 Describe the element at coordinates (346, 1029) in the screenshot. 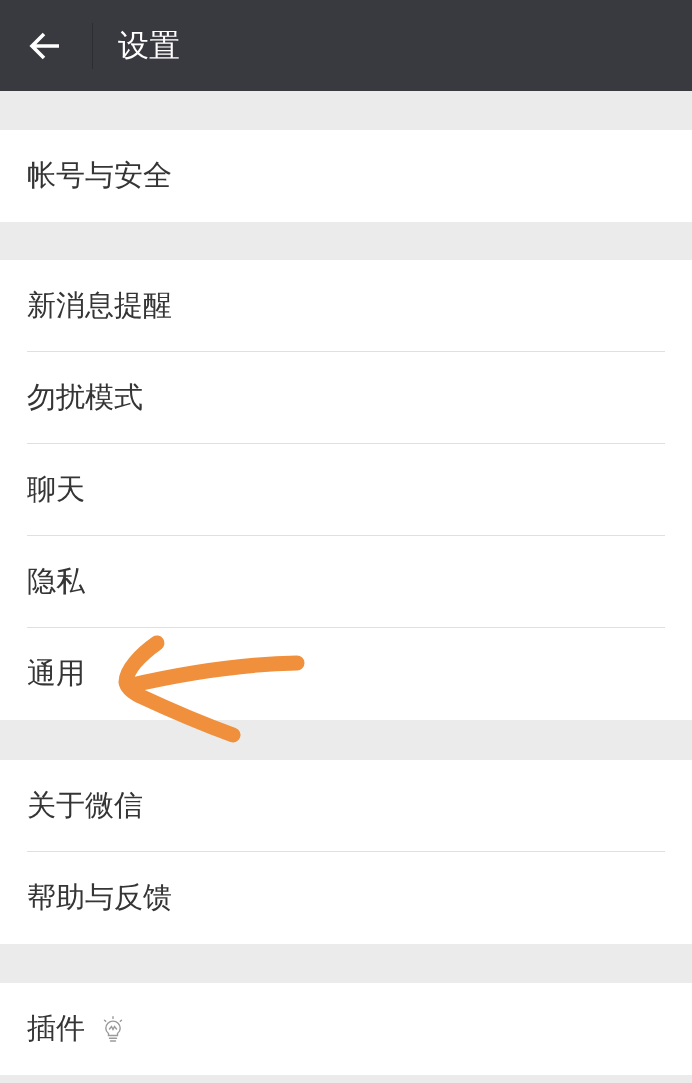

I see `settings-item: 插件` at that location.